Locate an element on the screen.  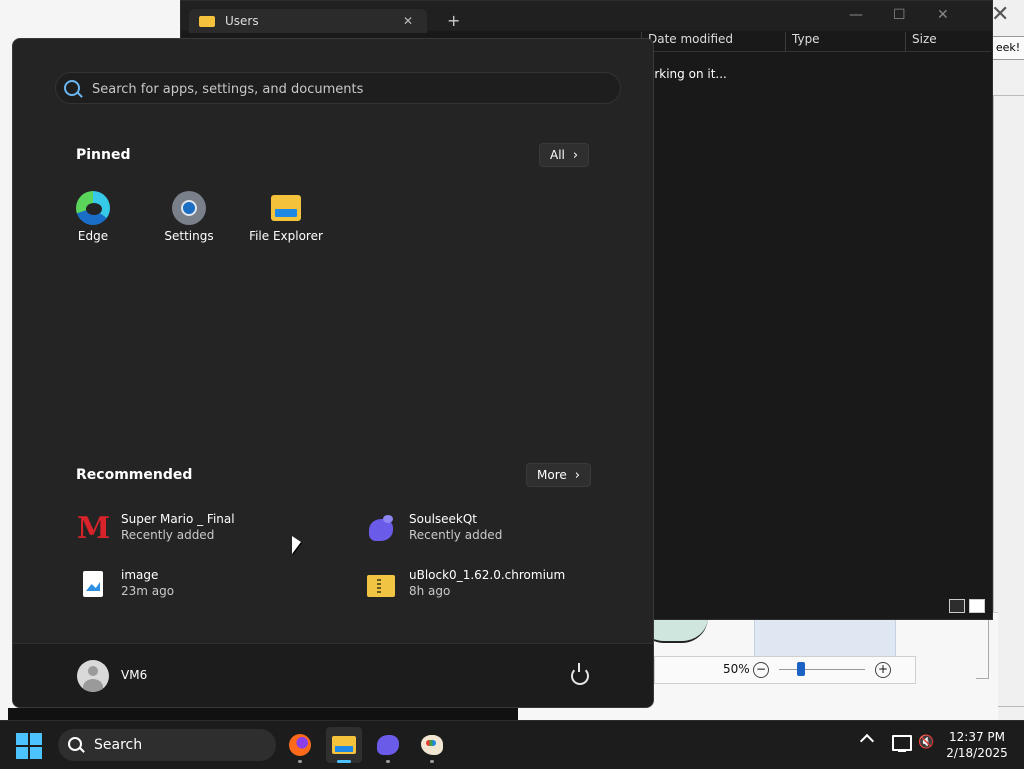
zoom-slider-thumb is located at coordinates (800, 669).